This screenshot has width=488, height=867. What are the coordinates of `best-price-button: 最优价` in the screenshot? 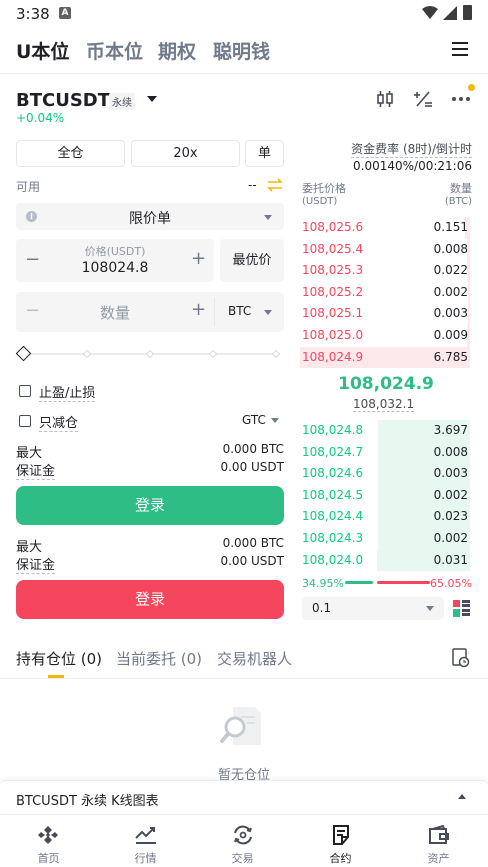 It's located at (252, 260).